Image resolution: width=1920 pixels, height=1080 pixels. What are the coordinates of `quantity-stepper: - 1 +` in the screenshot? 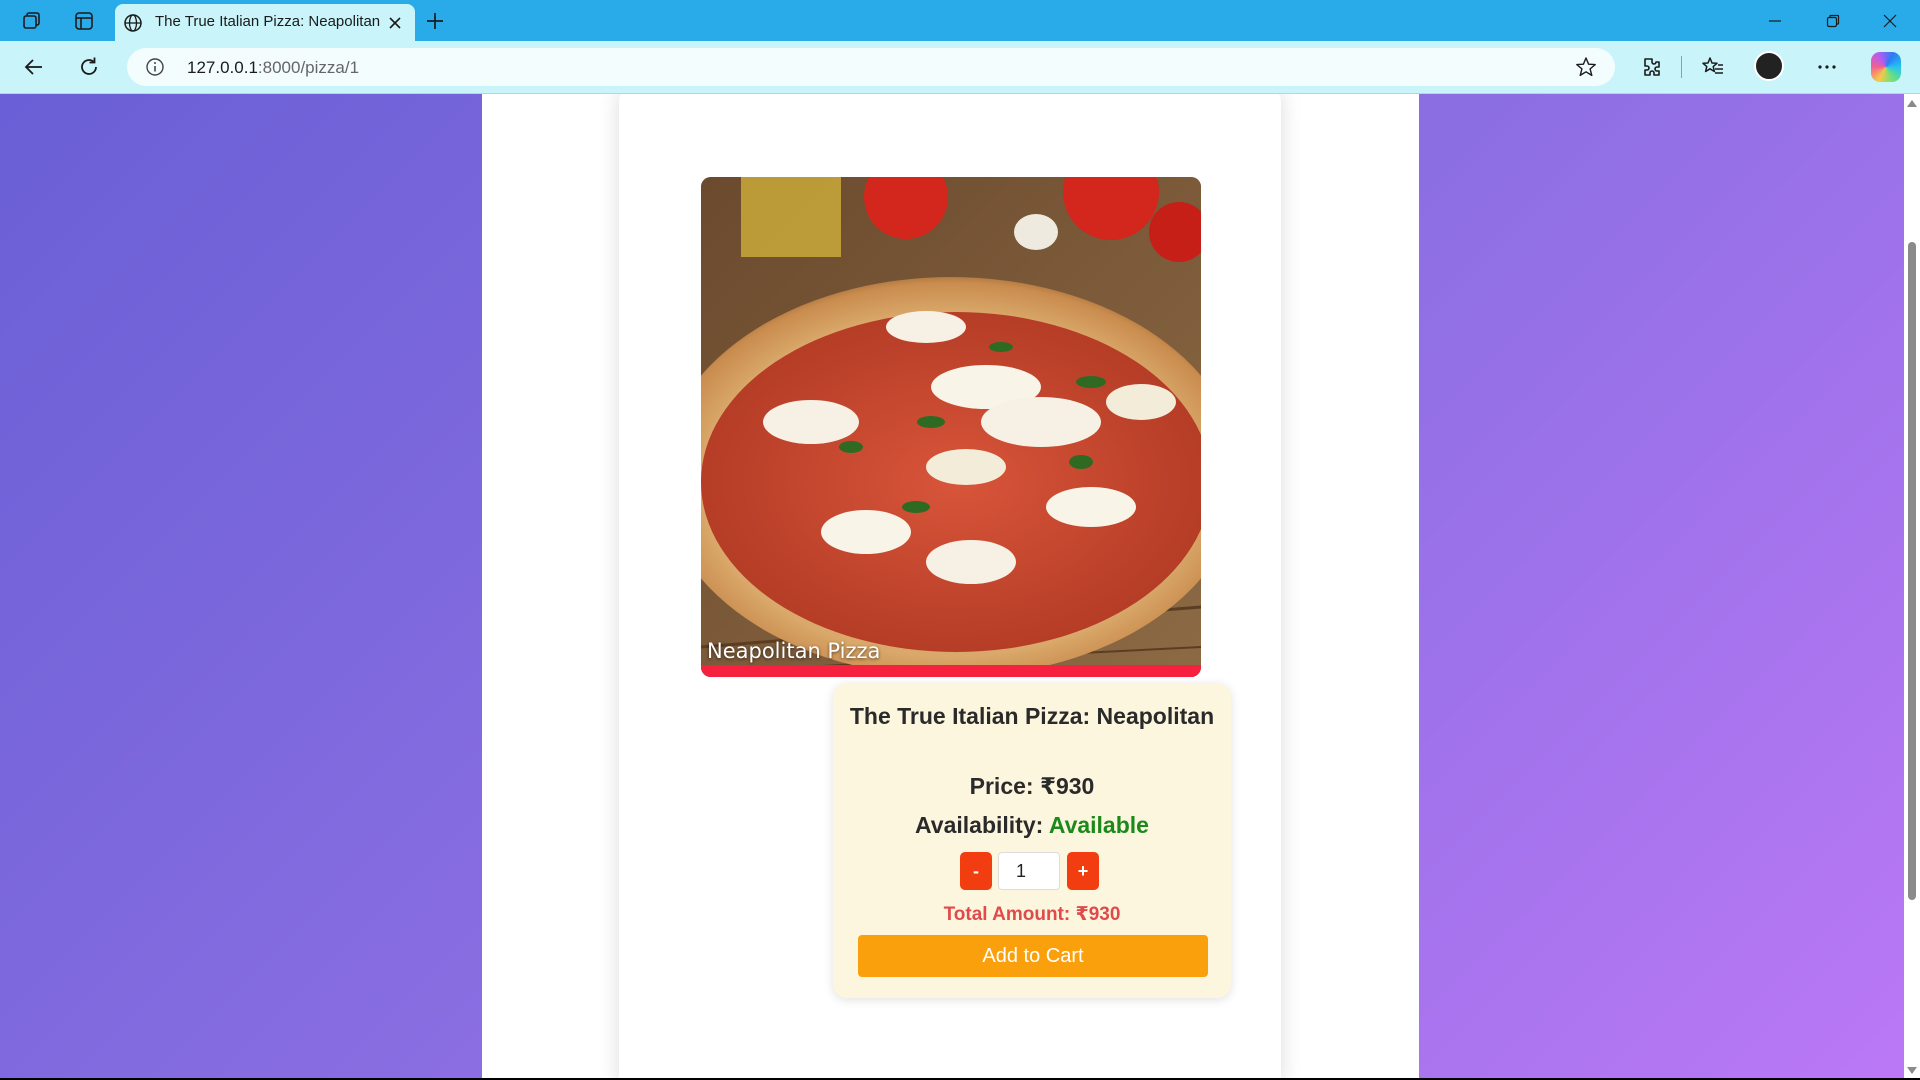 It's located at (1032, 871).